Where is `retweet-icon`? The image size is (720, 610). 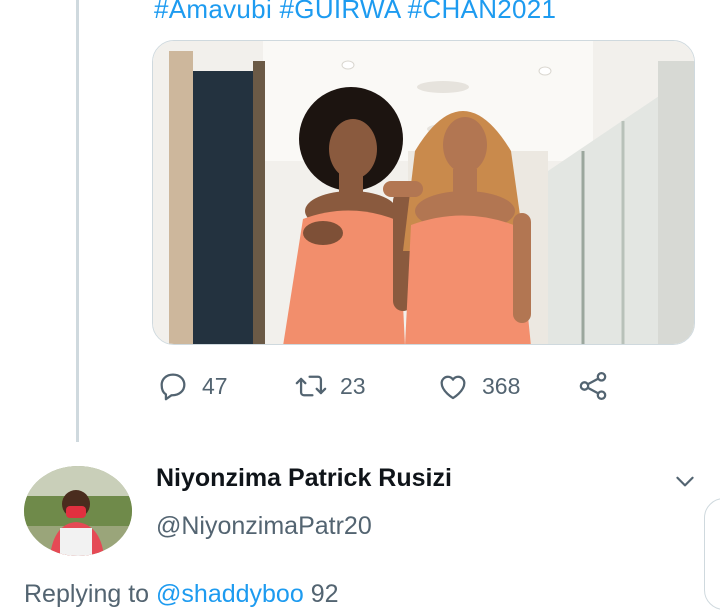 retweet-icon is located at coordinates (311, 386).